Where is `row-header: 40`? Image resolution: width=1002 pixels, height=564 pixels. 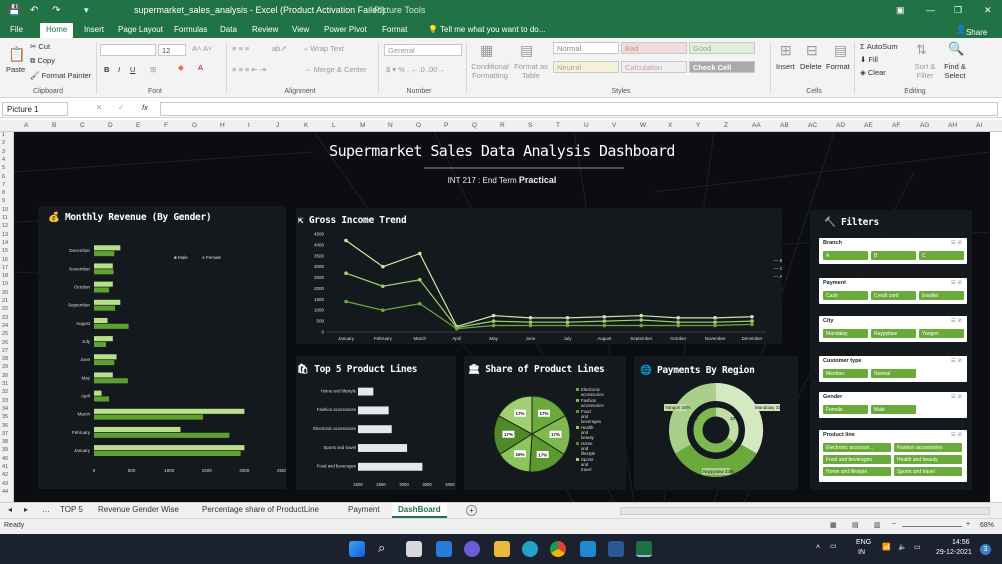 row-header: 40 is located at coordinates (5, 459).